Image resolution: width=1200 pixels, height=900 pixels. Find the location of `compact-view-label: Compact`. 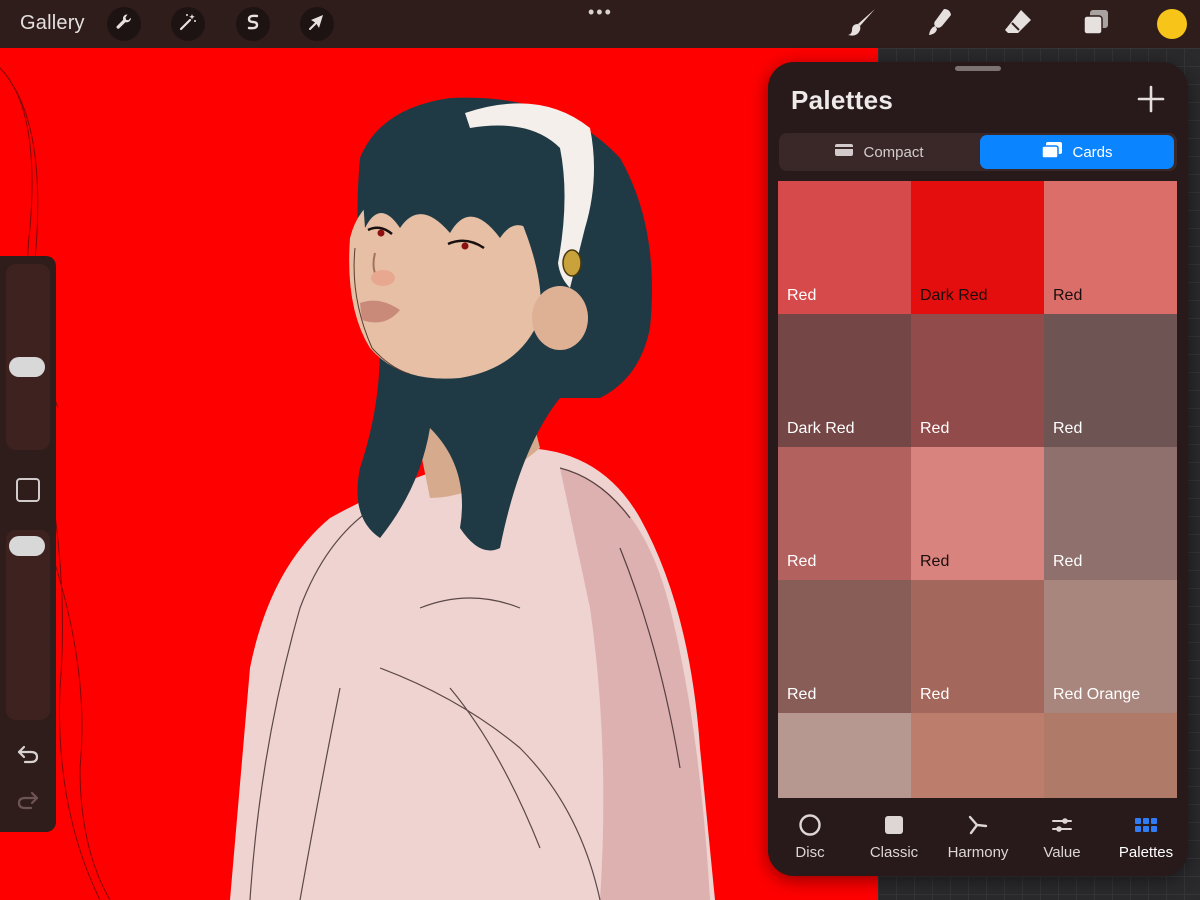

compact-view-label: Compact is located at coordinates (893, 152).